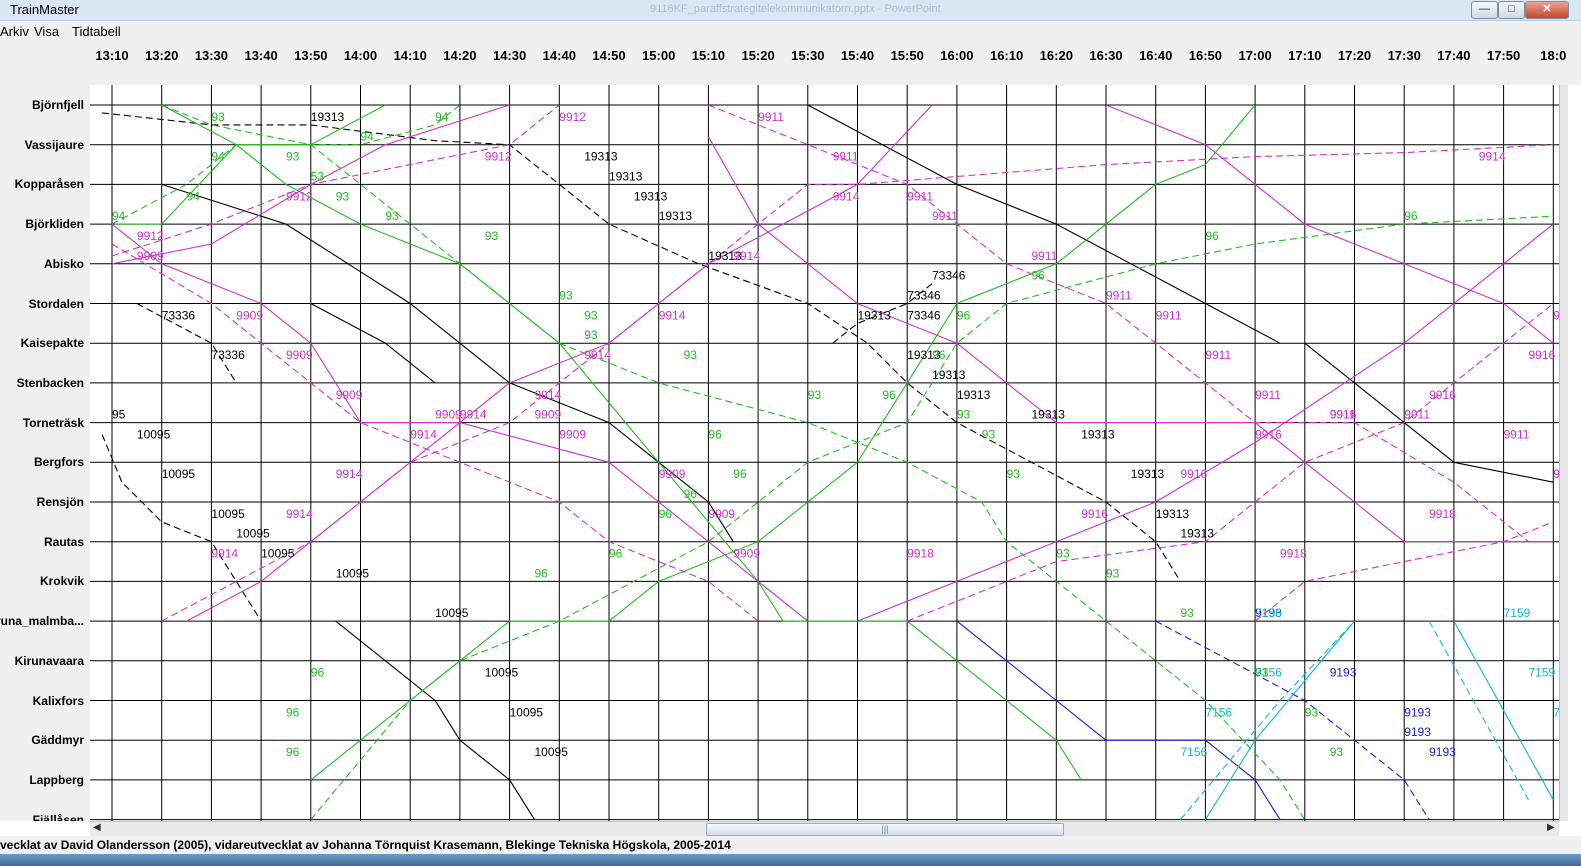  I want to click on station-label: Abisko, so click(63, 263).